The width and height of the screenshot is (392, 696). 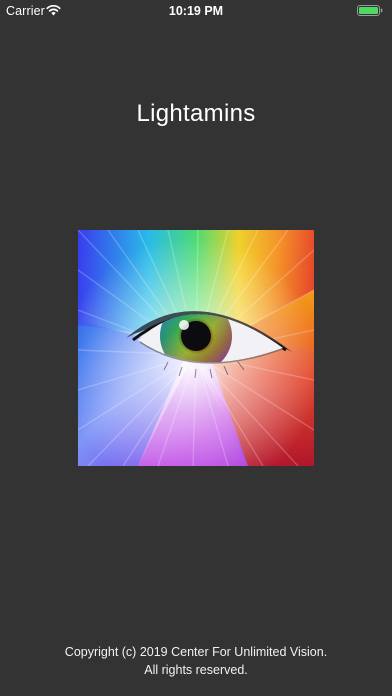 I want to click on battery-icon, so click(x=370, y=10).